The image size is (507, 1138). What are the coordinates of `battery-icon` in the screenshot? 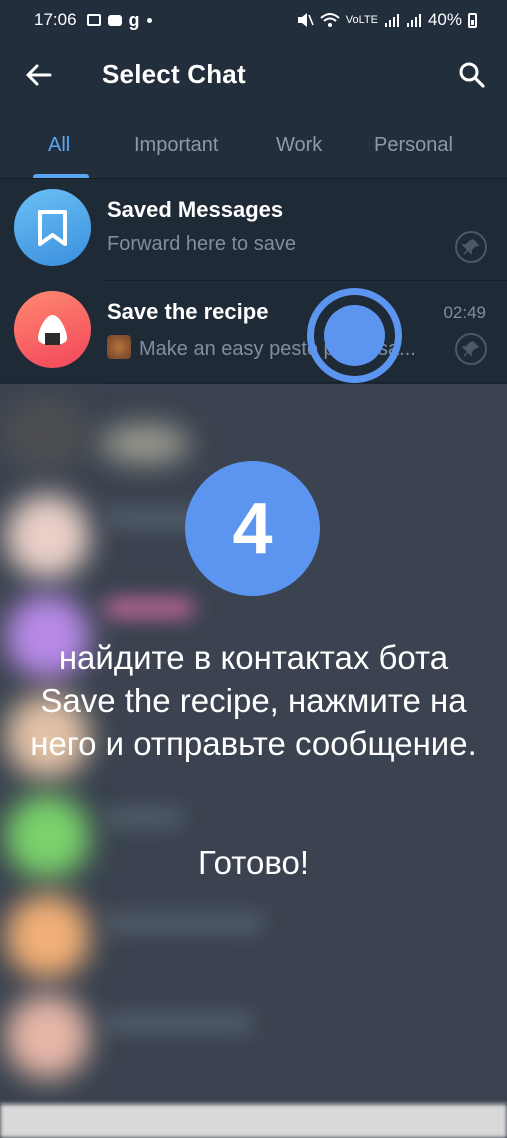 It's located at (472, 20).